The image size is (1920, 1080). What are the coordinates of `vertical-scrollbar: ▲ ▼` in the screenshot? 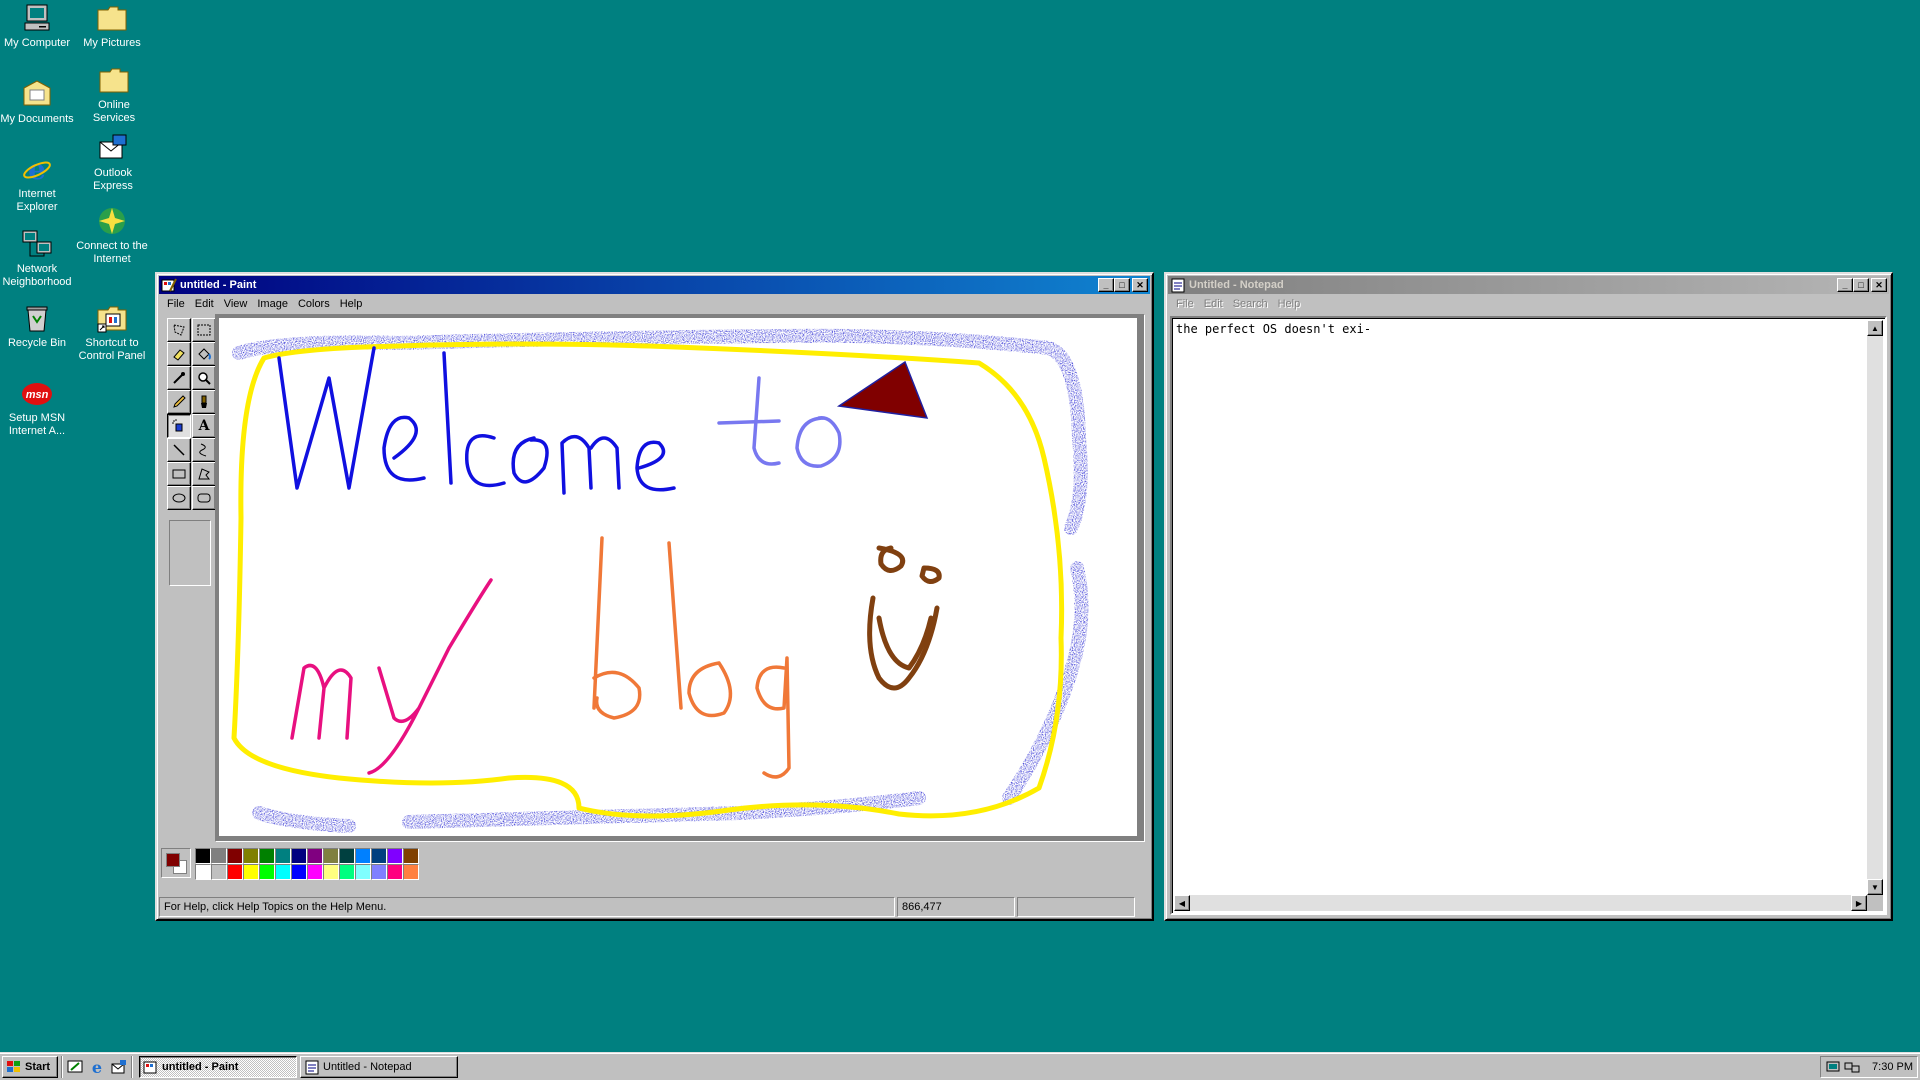 It's located at (1875, 607).